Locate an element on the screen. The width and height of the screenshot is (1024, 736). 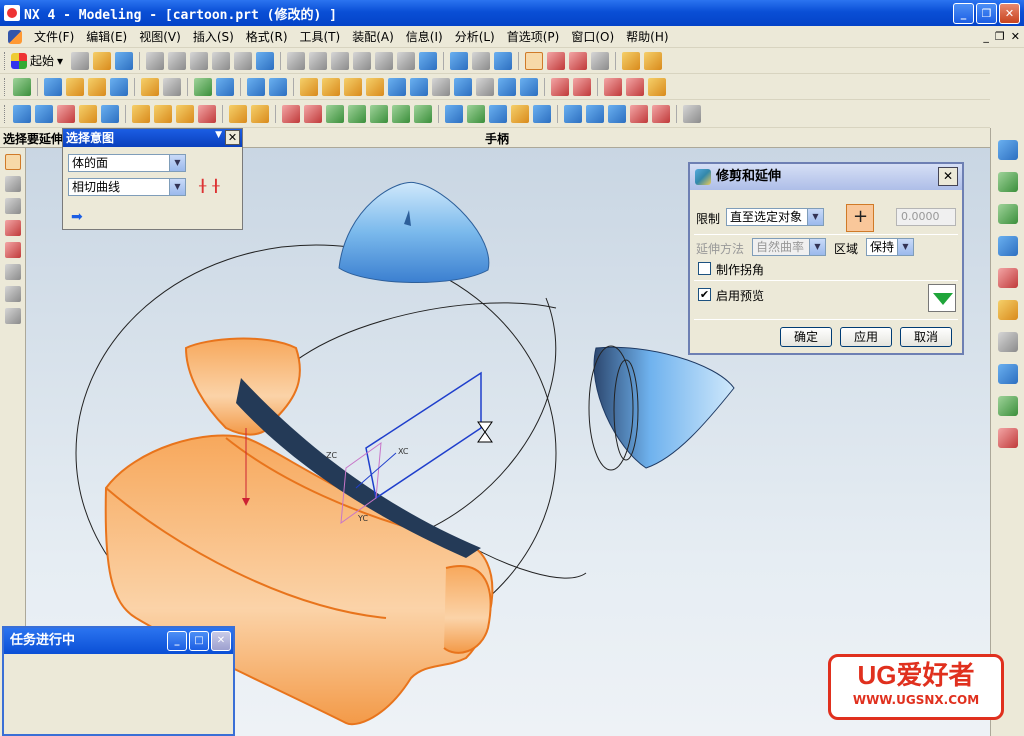
roles-icon is located at coordinates (1008, 438).